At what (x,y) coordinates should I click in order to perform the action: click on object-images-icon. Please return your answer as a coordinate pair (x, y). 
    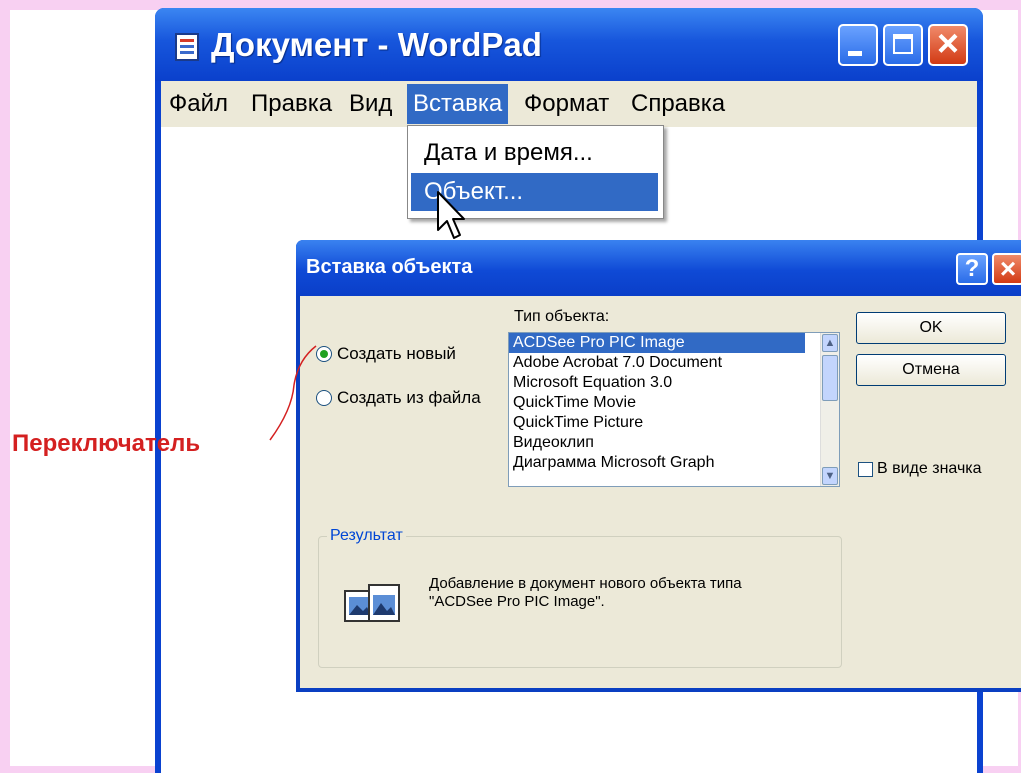
    Looking at the image, I should click on (372, 603).